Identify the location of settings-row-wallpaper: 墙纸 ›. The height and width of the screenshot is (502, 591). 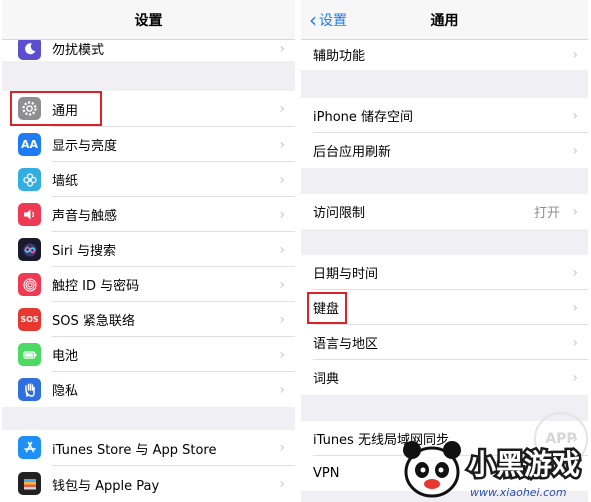
(148, 179).